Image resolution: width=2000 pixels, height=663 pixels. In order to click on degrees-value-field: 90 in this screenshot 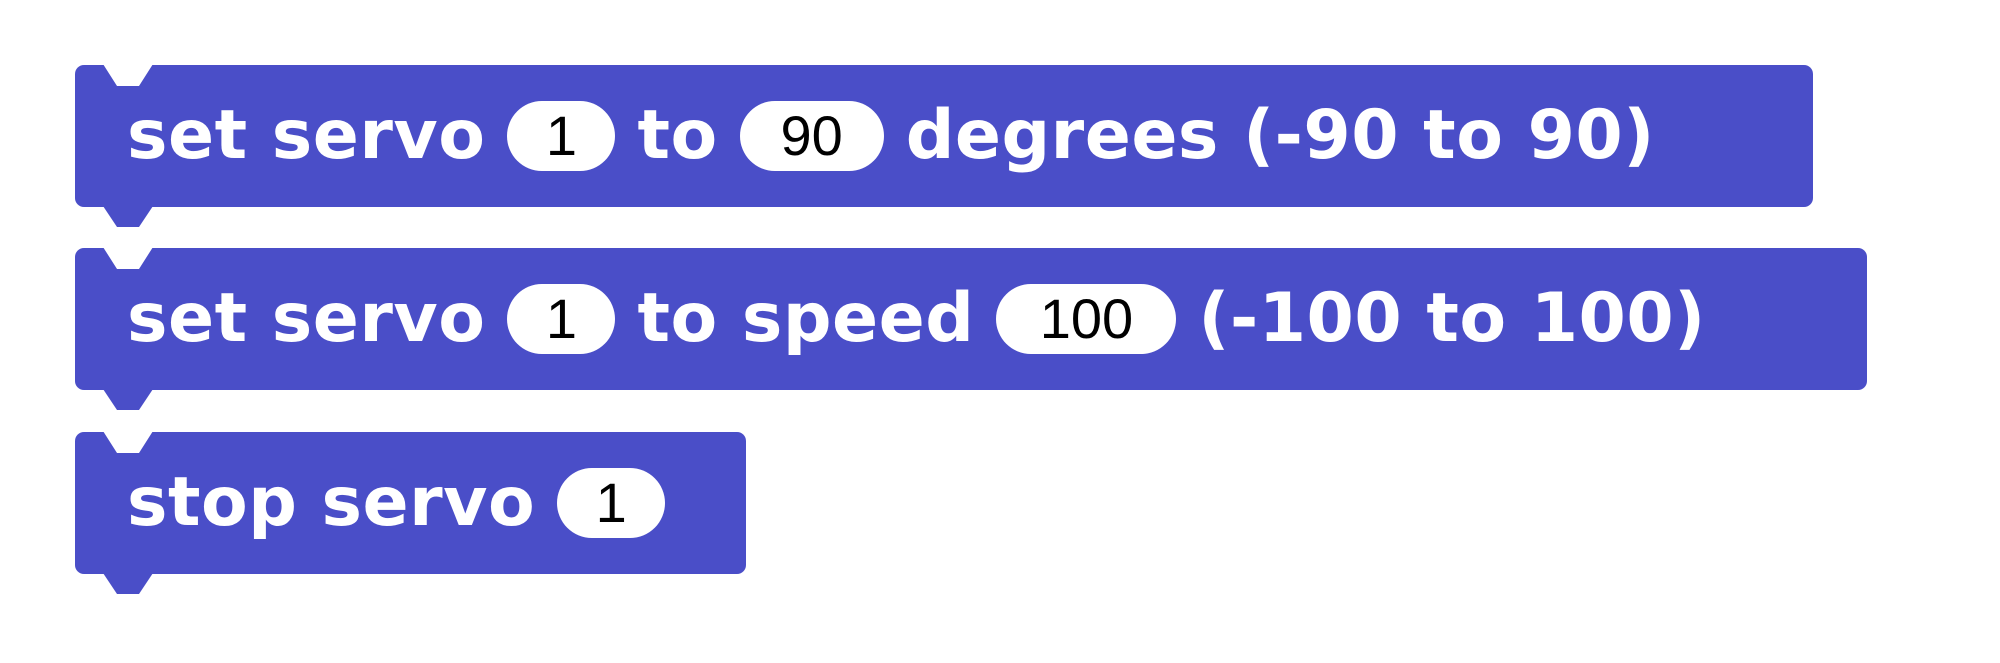, I will do `click(811, 136)`.